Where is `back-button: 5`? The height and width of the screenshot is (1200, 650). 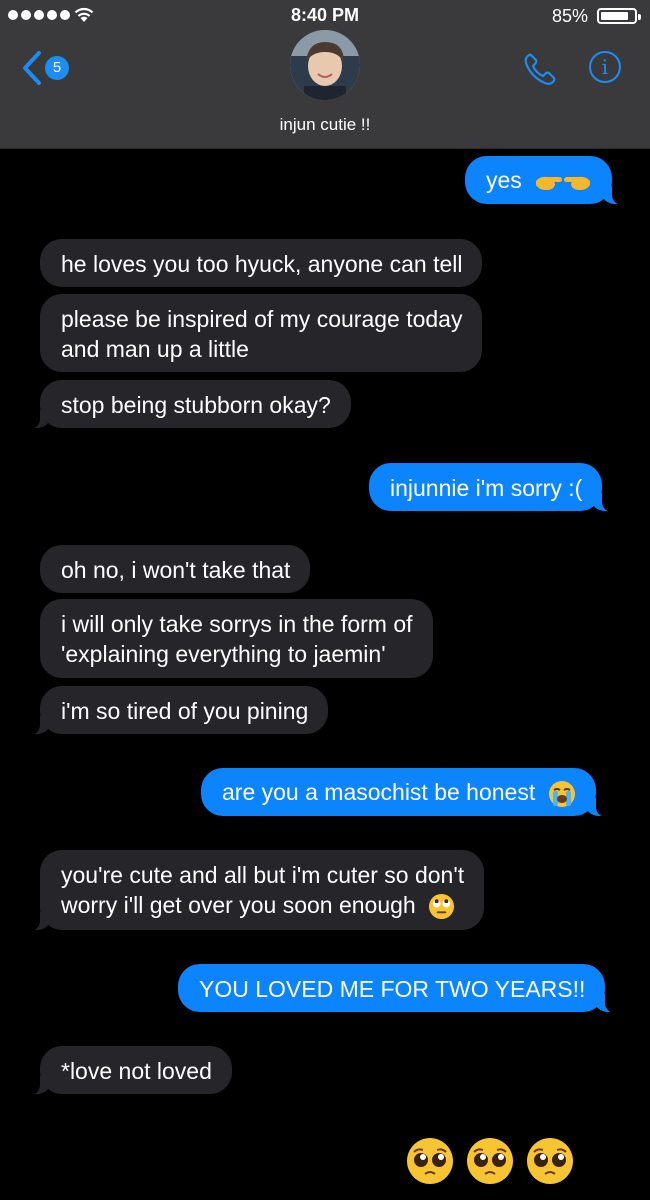 back-button: 5 is located at coordinates (47, 68).